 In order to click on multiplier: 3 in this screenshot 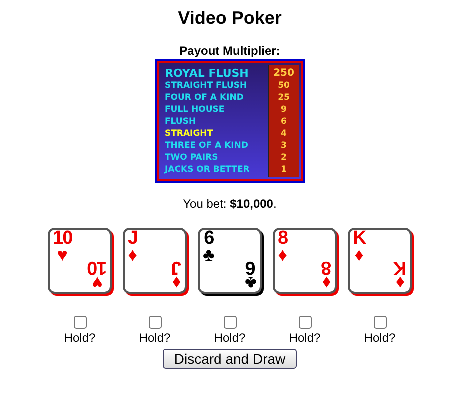, I will do `click(284, 146)`.